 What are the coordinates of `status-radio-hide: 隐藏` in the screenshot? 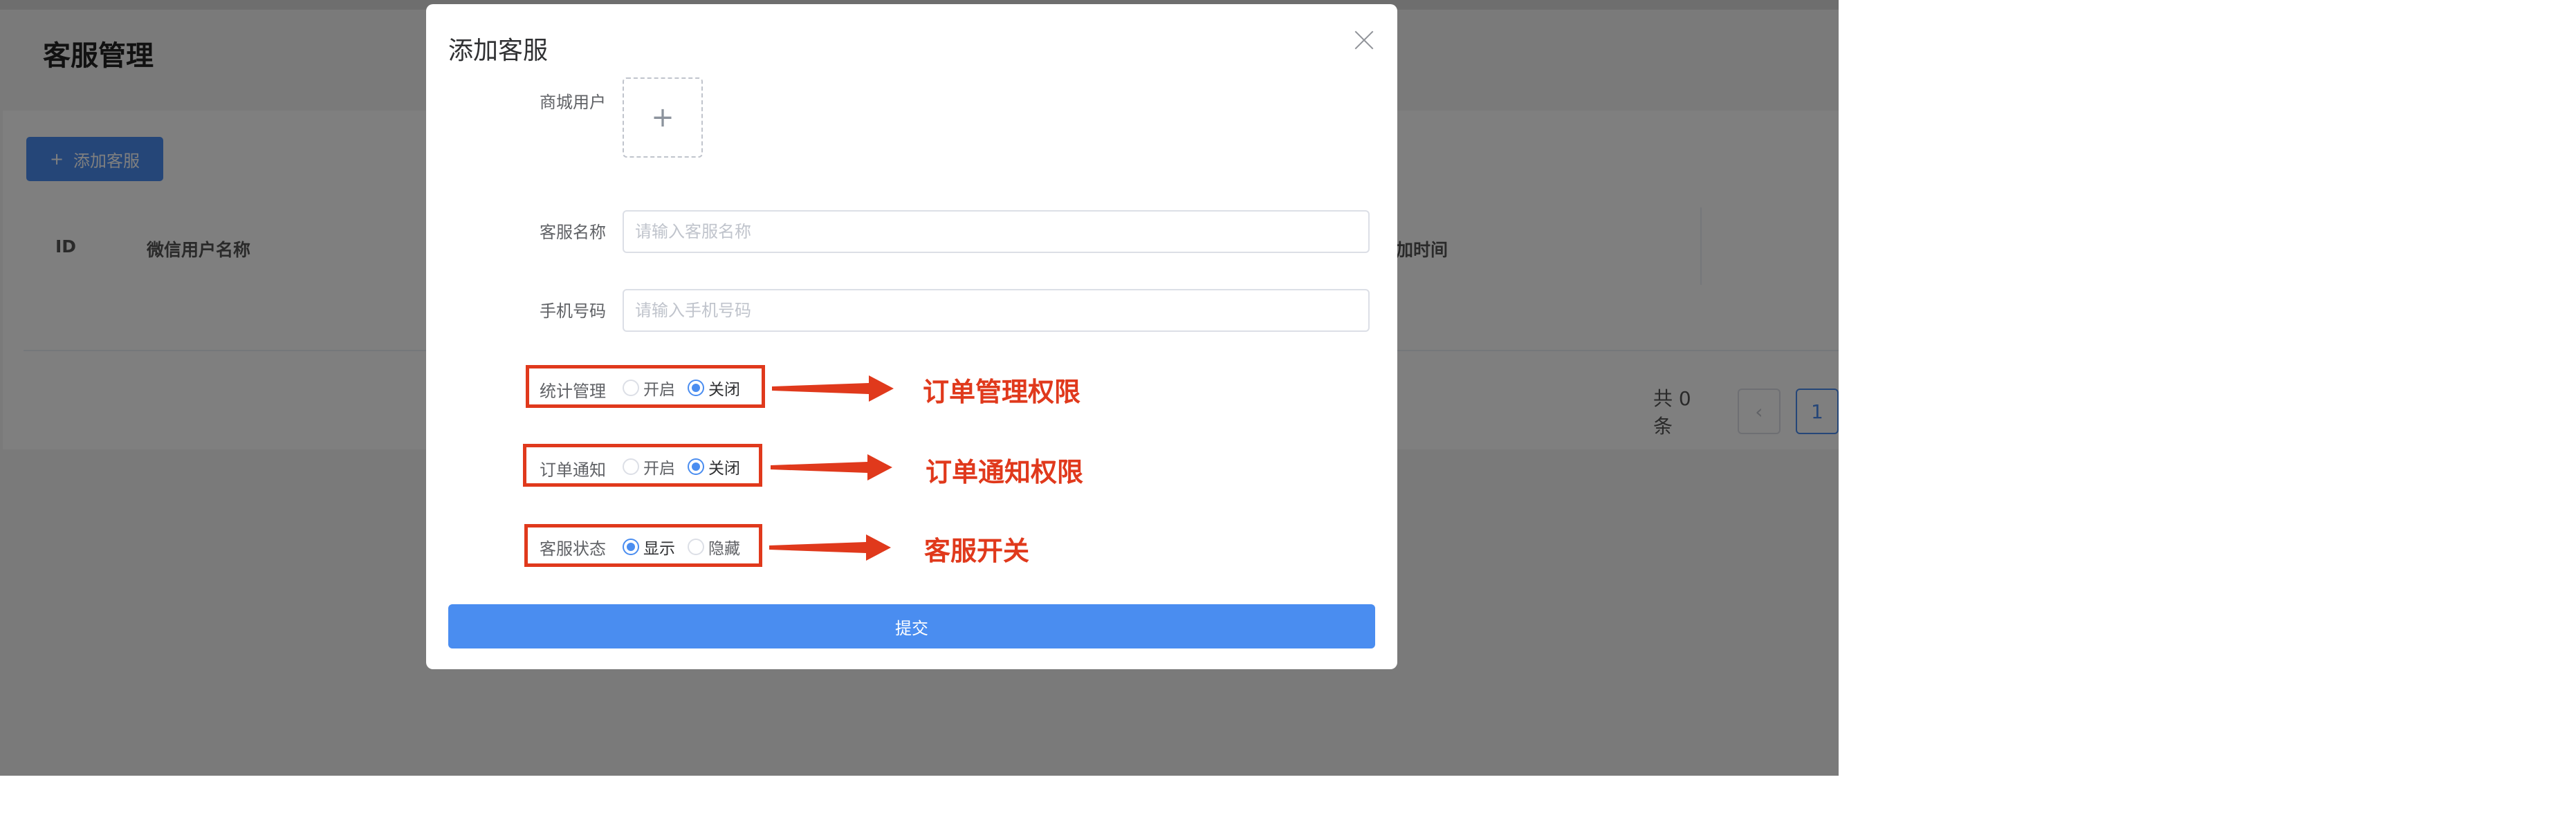 It's located at (714, 547).